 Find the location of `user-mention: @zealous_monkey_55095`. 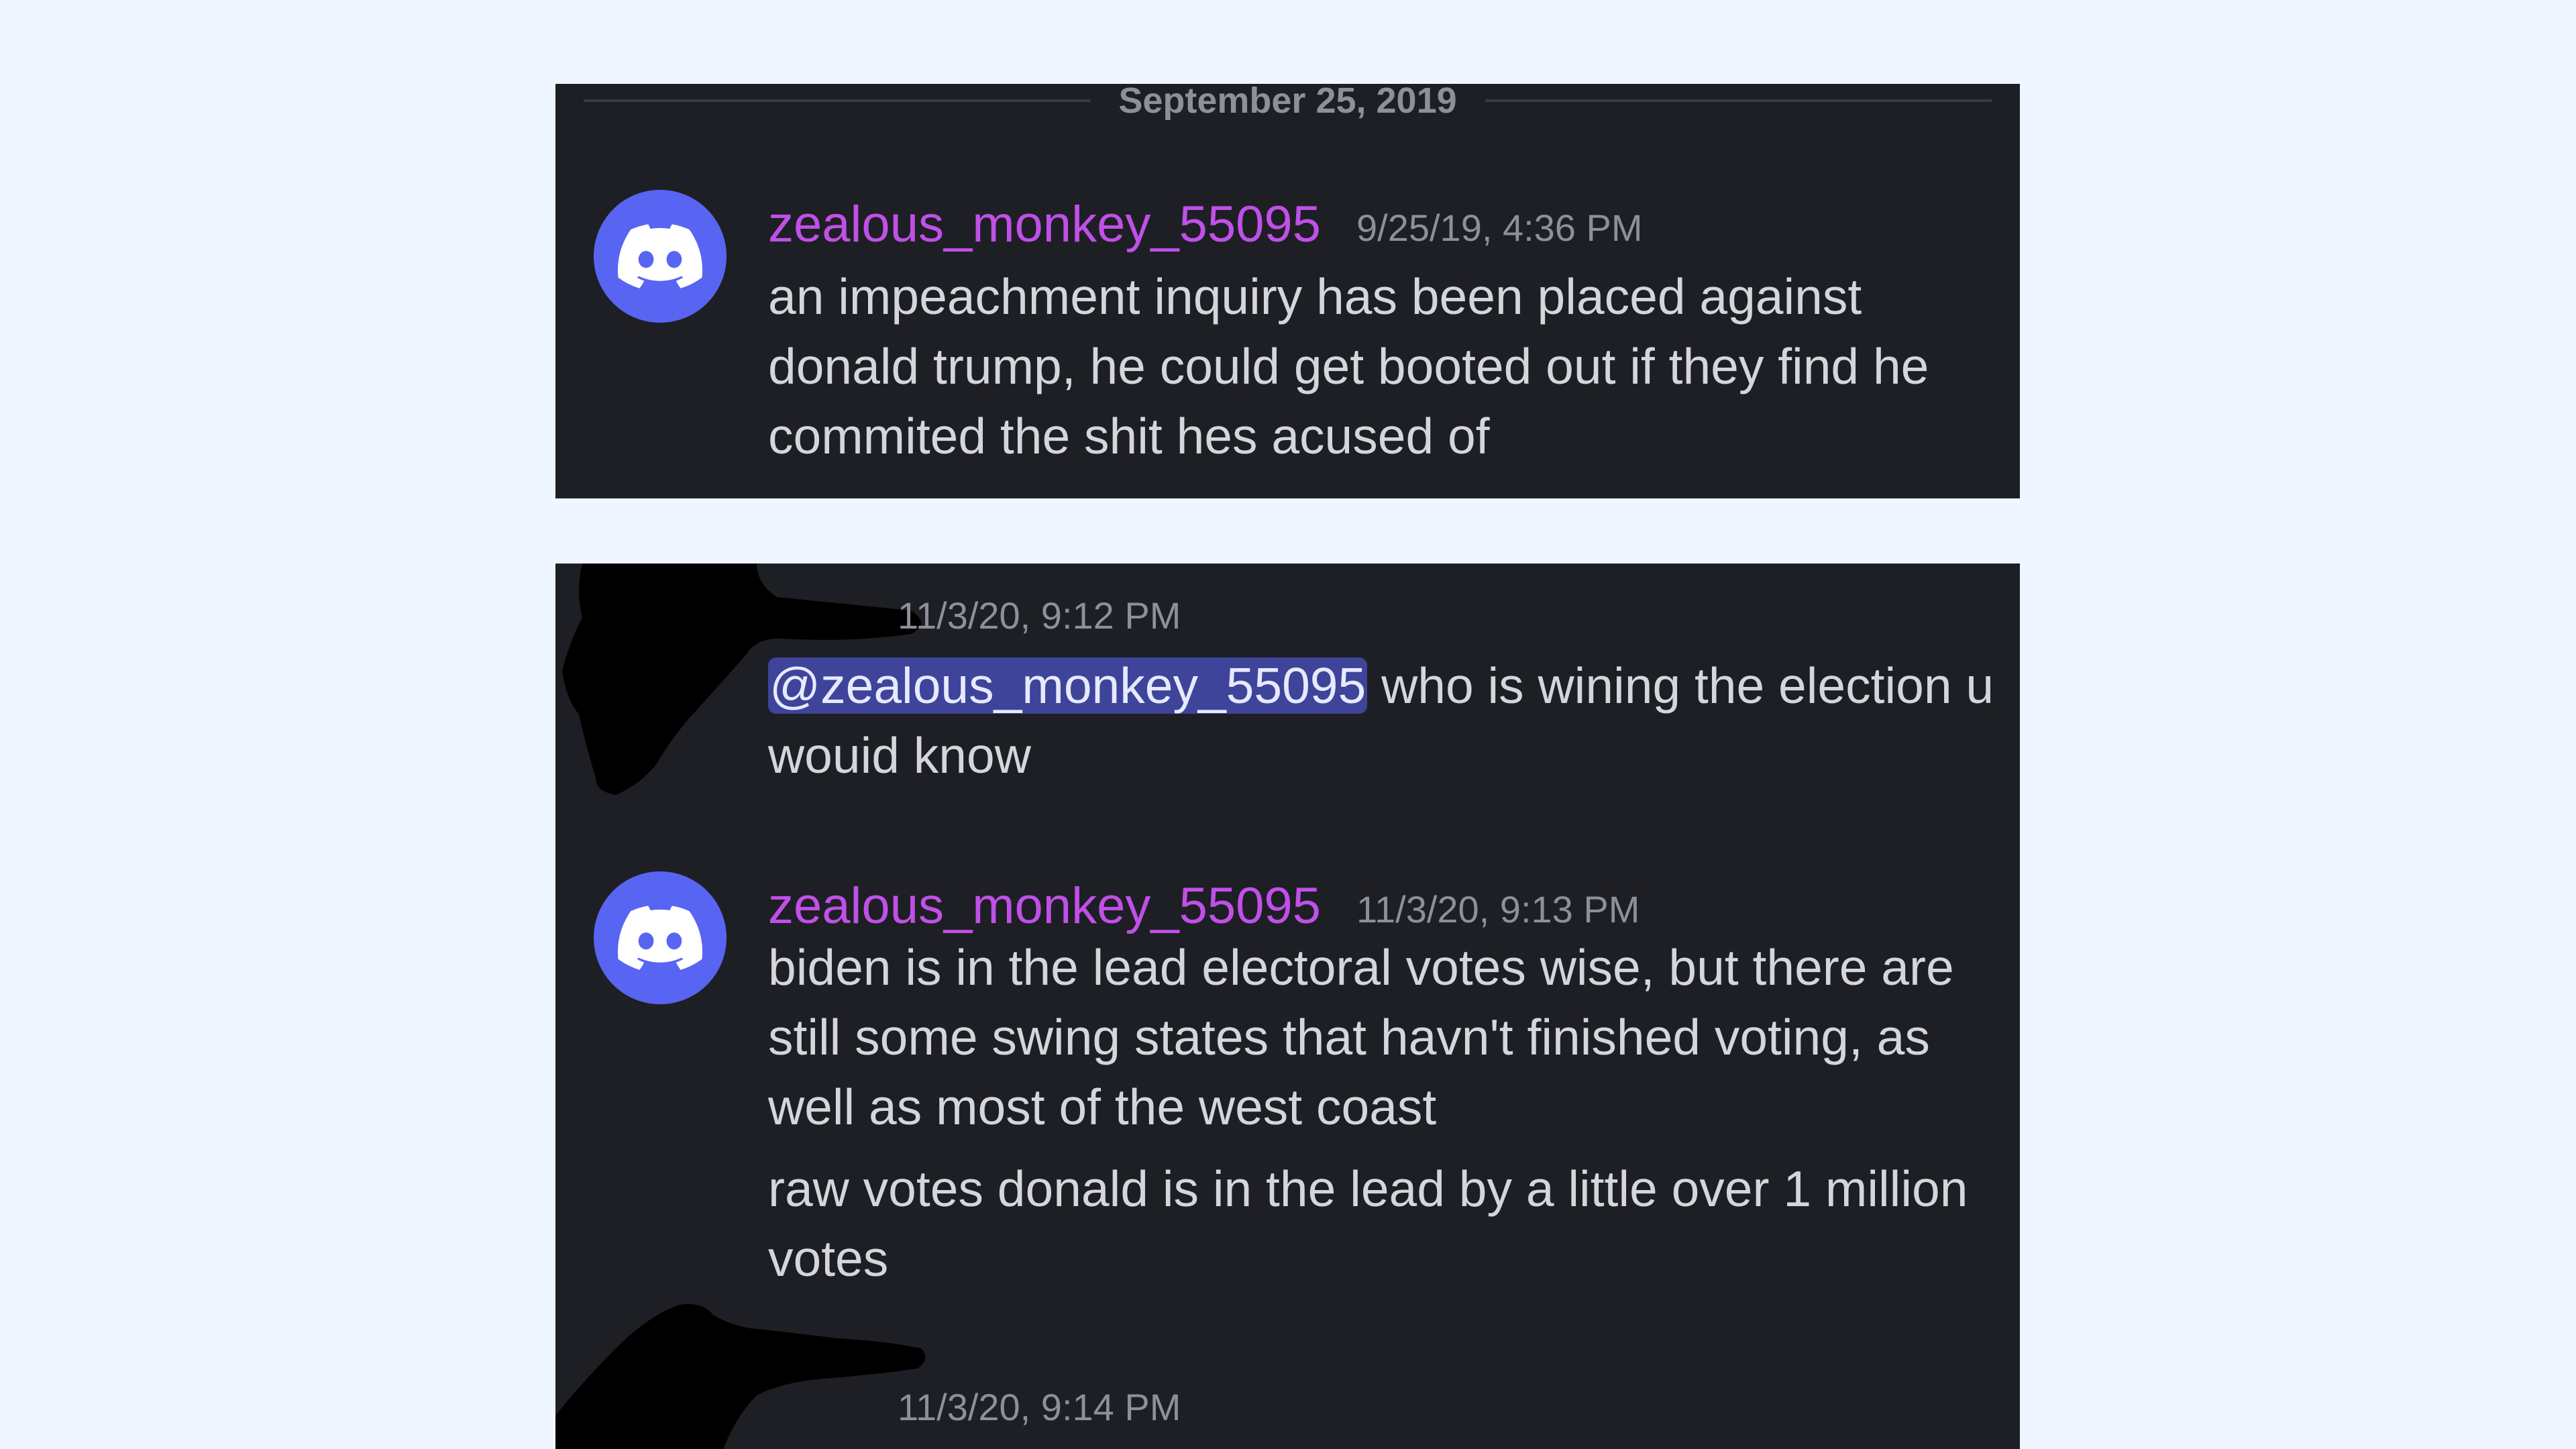

user-mention: @zealous_monkey_55095 is located at coordinates (1068, 685).